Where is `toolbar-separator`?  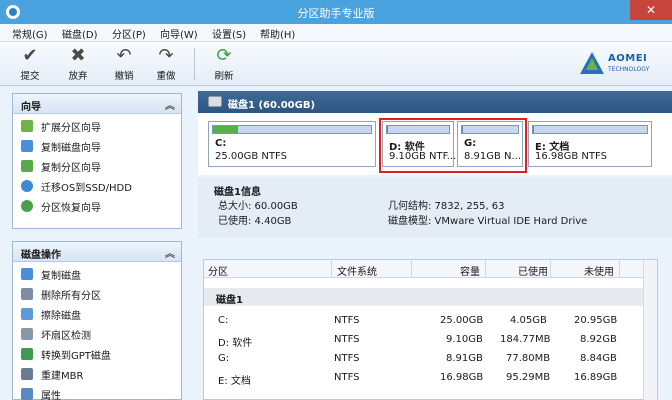 toolbar-separator is located at coordinates (194, 64).